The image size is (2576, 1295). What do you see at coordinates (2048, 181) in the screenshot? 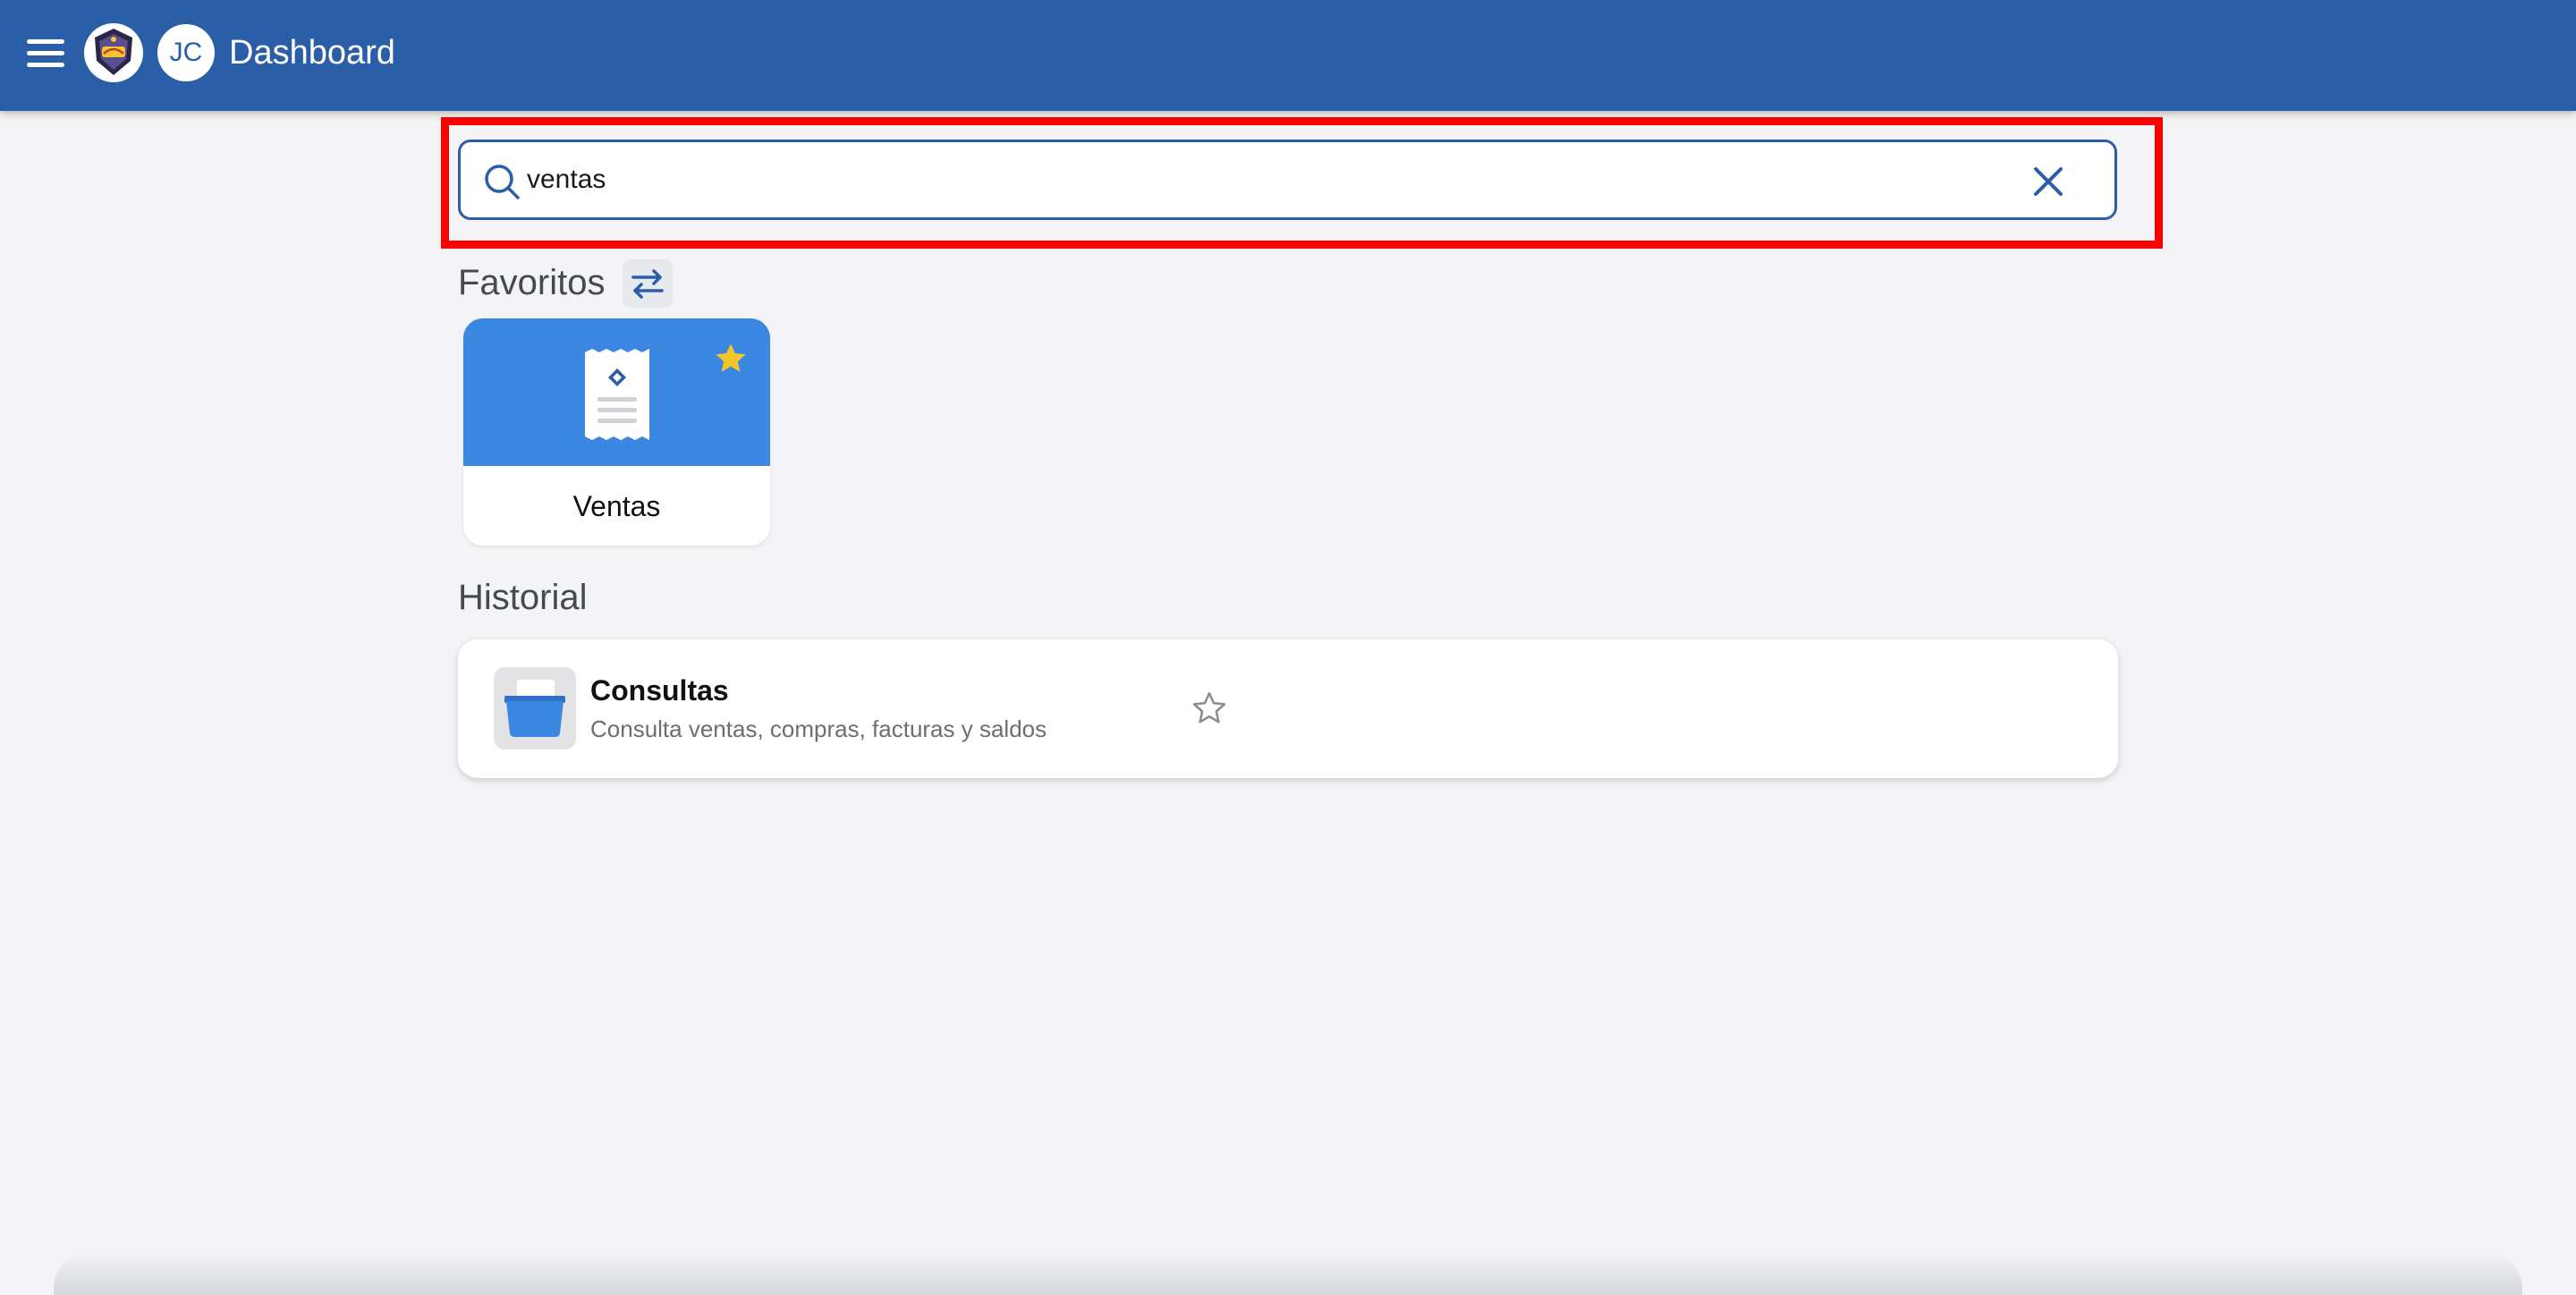
I see `close-icon` at bounding box center [2048, 181].